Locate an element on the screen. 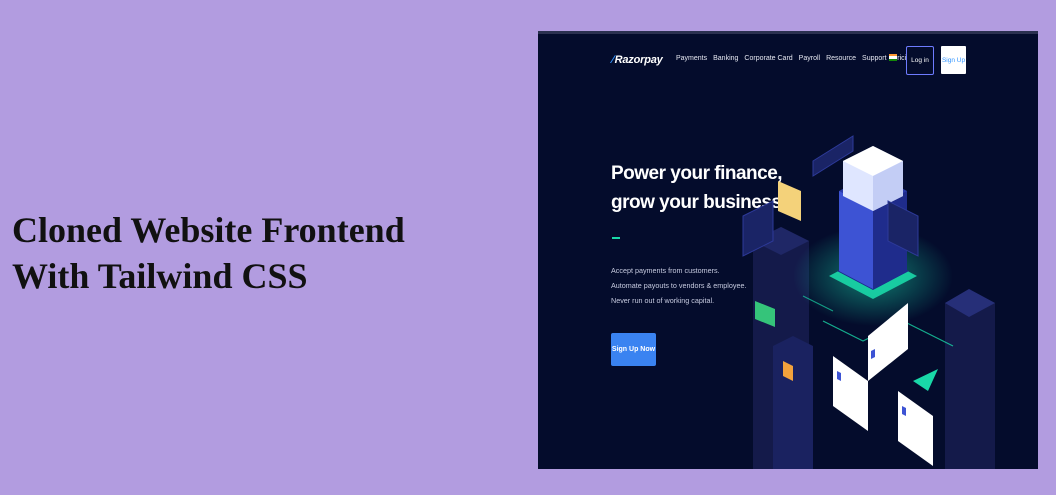 The width and height of the screenshot is (1056, 495). nav-item-corporate-card: Corporate Card is located at coordinates (768, 58).